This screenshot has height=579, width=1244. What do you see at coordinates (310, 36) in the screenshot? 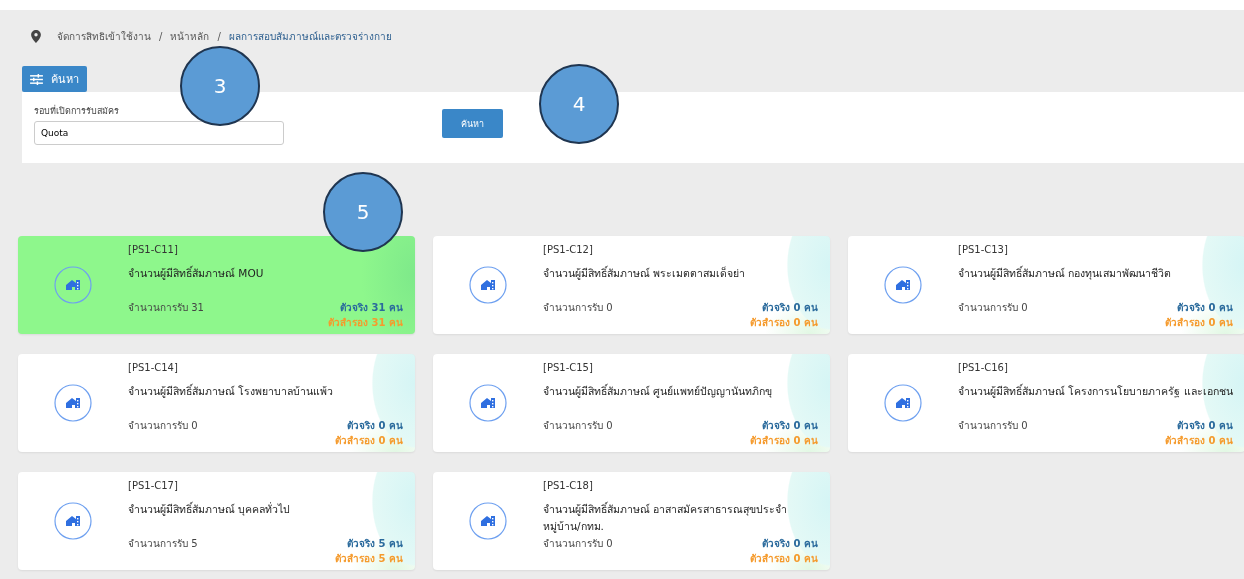
I see `breadcrumb-item: ผลการสอบสัมภาษณ์และตรวจร่างกาย` at bounding box center [310, 36].